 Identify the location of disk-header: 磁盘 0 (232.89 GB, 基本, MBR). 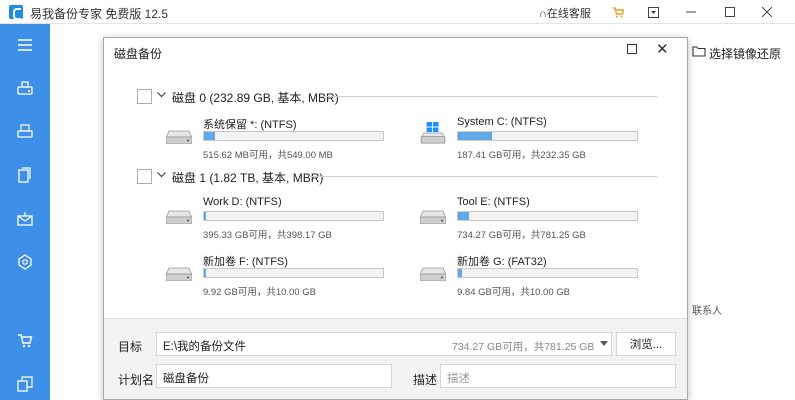
(397, 97).